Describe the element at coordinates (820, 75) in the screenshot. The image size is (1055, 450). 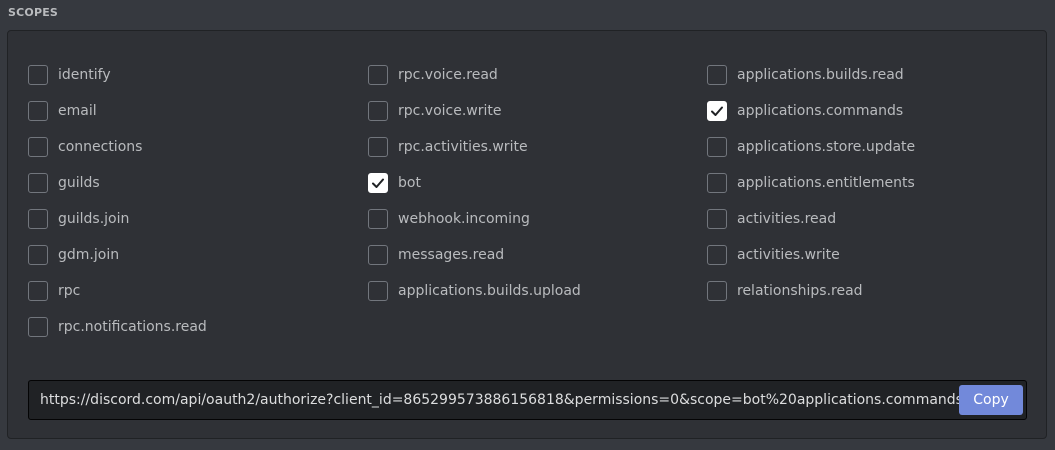
I see `scope-label: applications.builds.read` at that location.